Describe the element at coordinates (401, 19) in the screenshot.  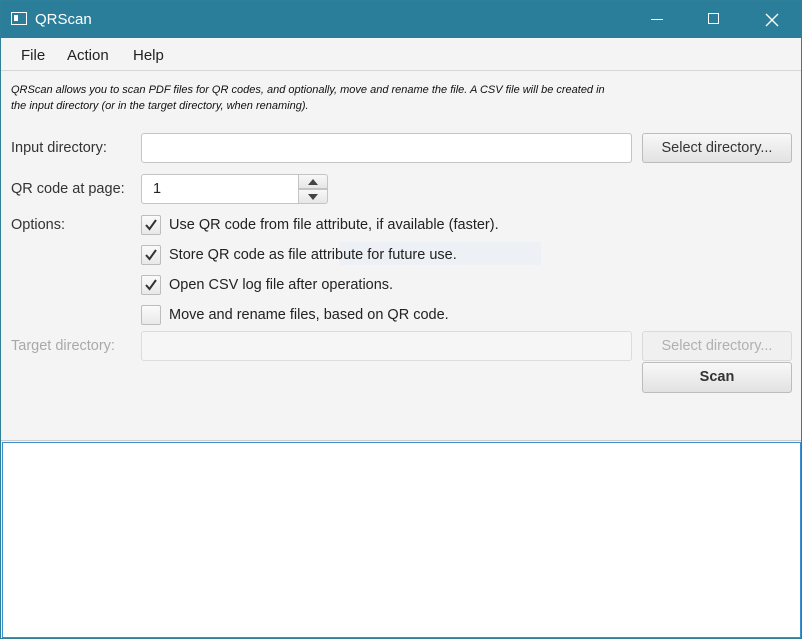
I see `title-bar: QRScan` at that location.